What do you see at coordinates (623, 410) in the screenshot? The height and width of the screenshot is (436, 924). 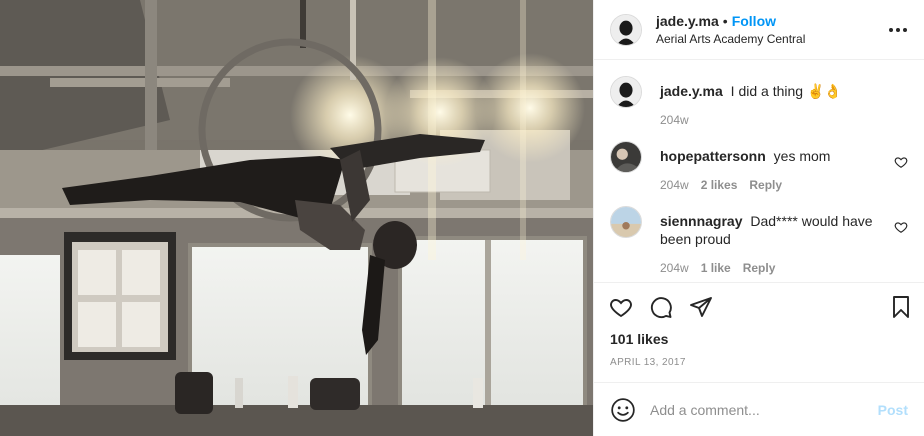 I see `emoji-icon` at bounding box center [623, 410].